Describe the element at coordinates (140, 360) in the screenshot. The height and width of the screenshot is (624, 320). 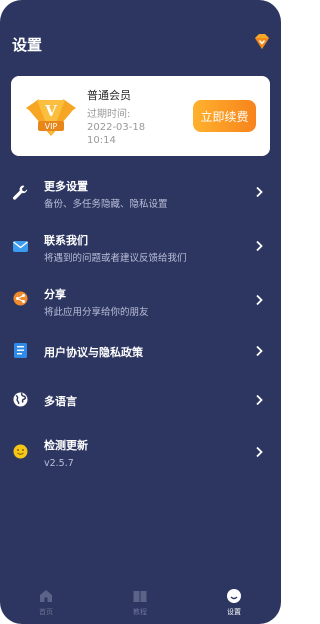
I see `menu-item-user-agreement: 用户协议与隐私政策` at that location.